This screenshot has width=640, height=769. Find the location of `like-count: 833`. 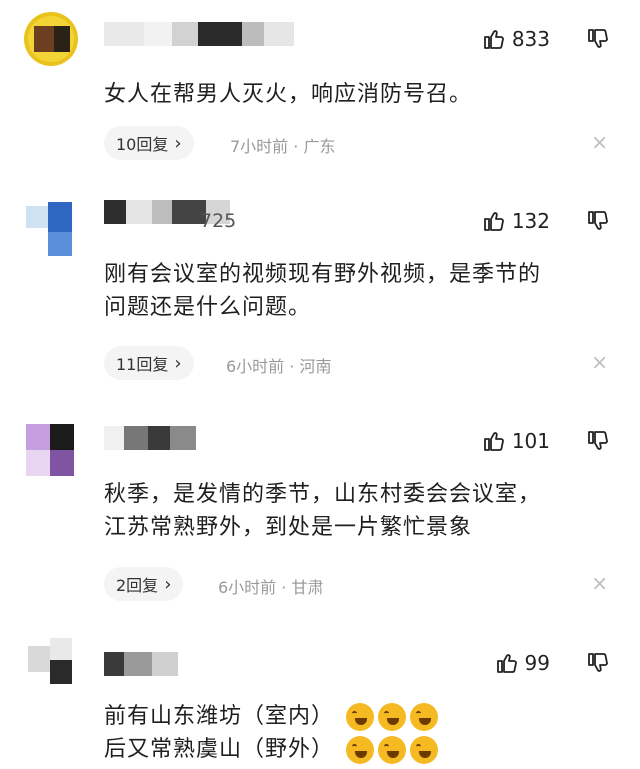

like-count: 833 is located at coordinates (530, 39).